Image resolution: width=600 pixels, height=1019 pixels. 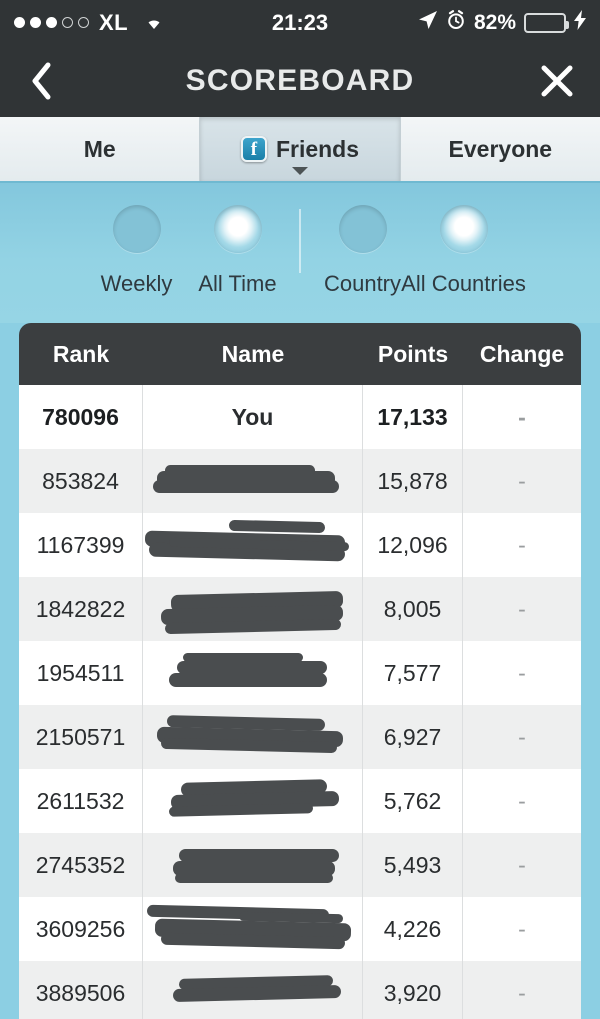 What do you see at coordinates (237, 229) in the screenshot?
I see `radio-all-time` at bounding box center [237, 229].